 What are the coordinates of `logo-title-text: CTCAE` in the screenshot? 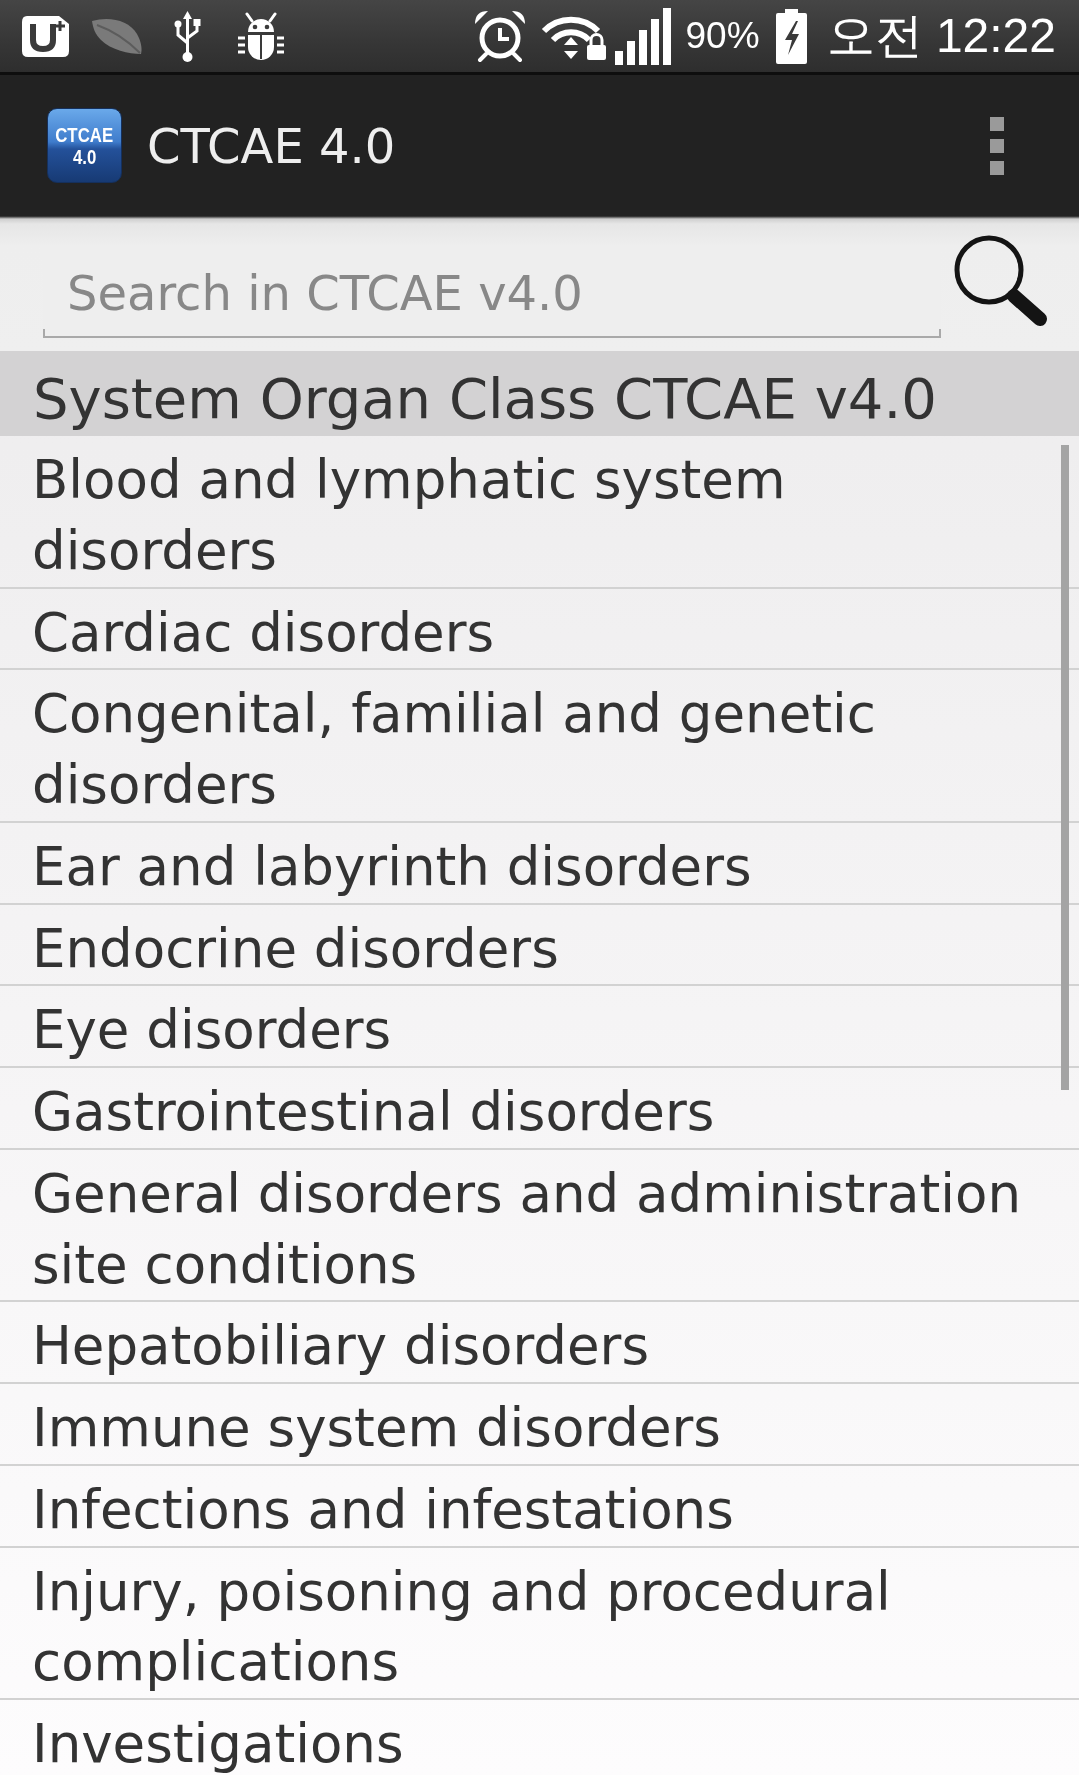 It's located at (84, 134).